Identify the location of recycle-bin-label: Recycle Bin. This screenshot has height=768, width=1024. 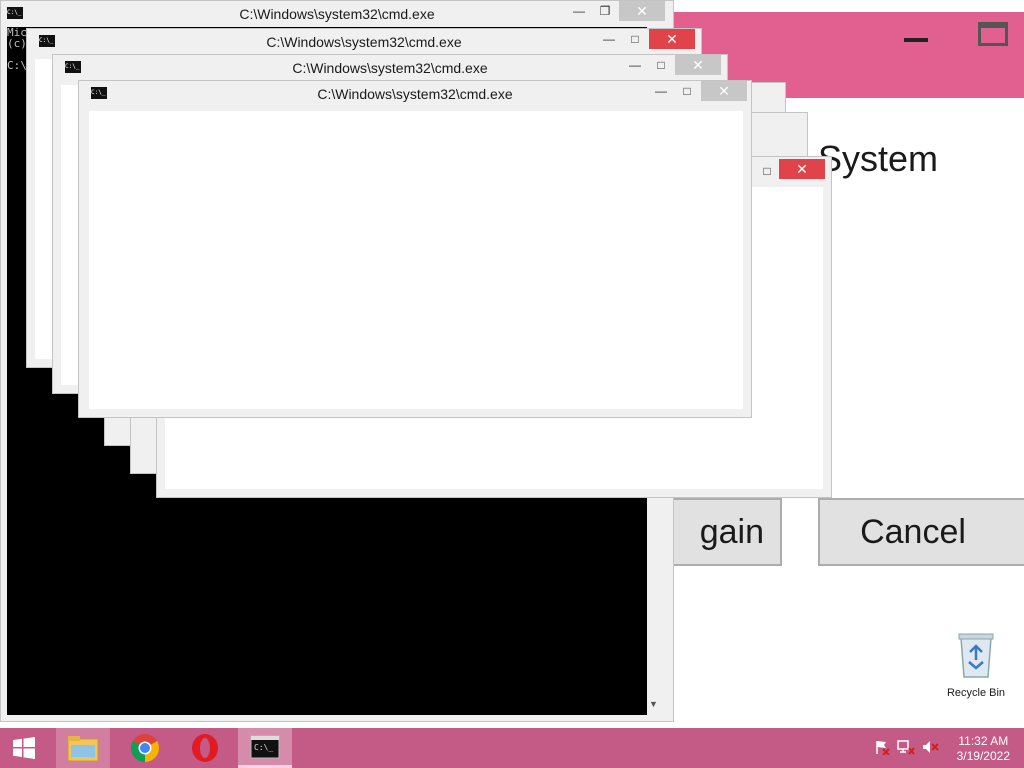
(976, 693).